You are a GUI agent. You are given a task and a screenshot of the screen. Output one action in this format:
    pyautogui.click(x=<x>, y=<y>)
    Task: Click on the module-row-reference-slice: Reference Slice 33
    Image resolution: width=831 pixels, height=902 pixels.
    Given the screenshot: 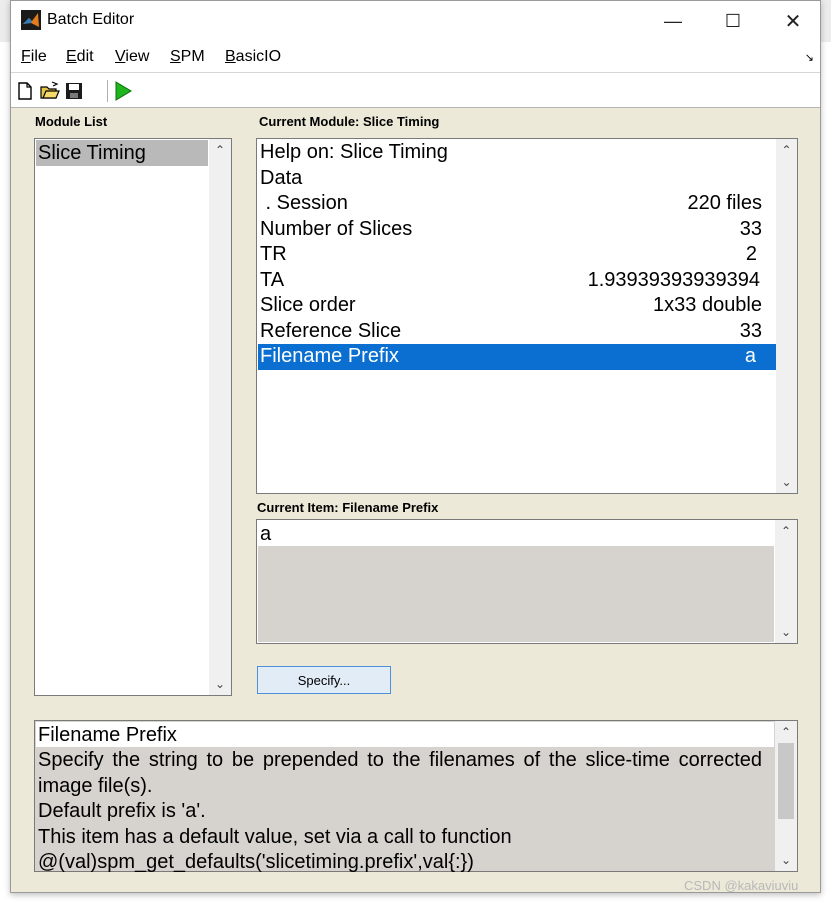 What is the action you would take?
    pyautogui.click(x=517, y=332)
    